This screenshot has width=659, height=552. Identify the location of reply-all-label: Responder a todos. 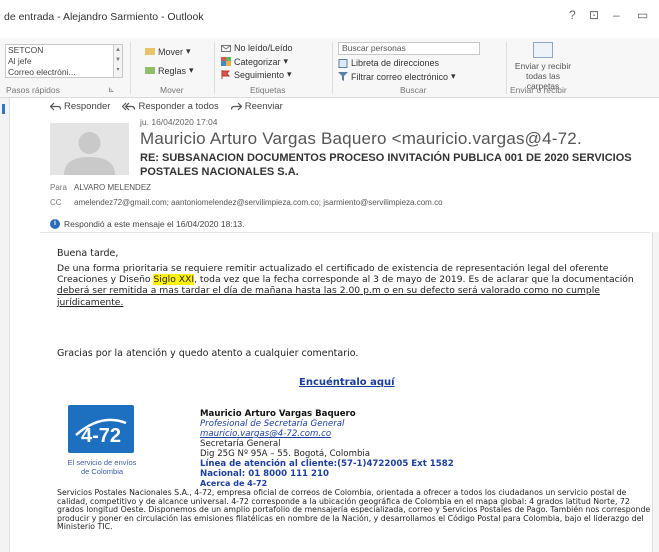
(178, 106).